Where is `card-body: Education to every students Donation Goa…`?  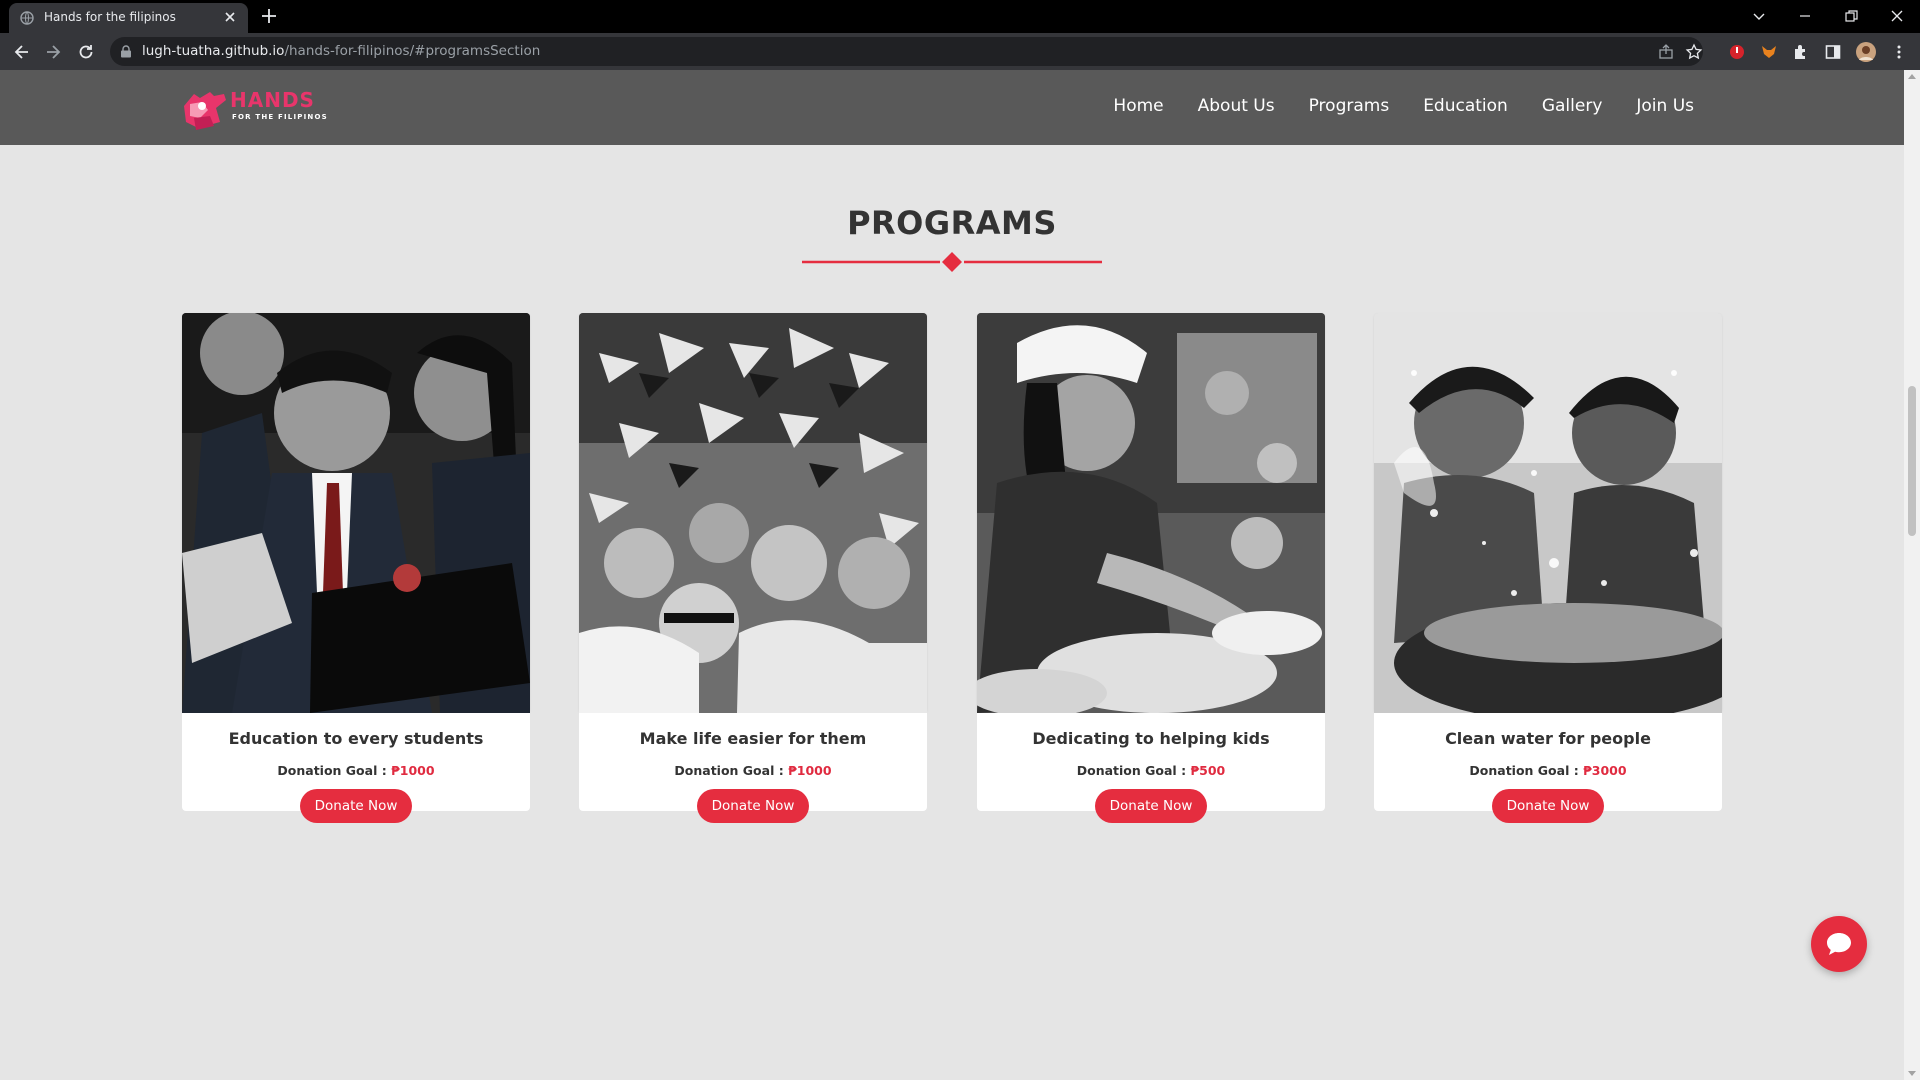 card-body: Education to every students Donation Goa… is located at coordinates (356, 768).